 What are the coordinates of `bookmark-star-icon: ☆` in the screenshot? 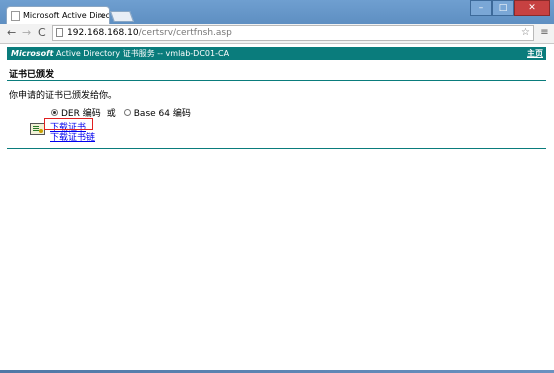 It's located at (525, 33).